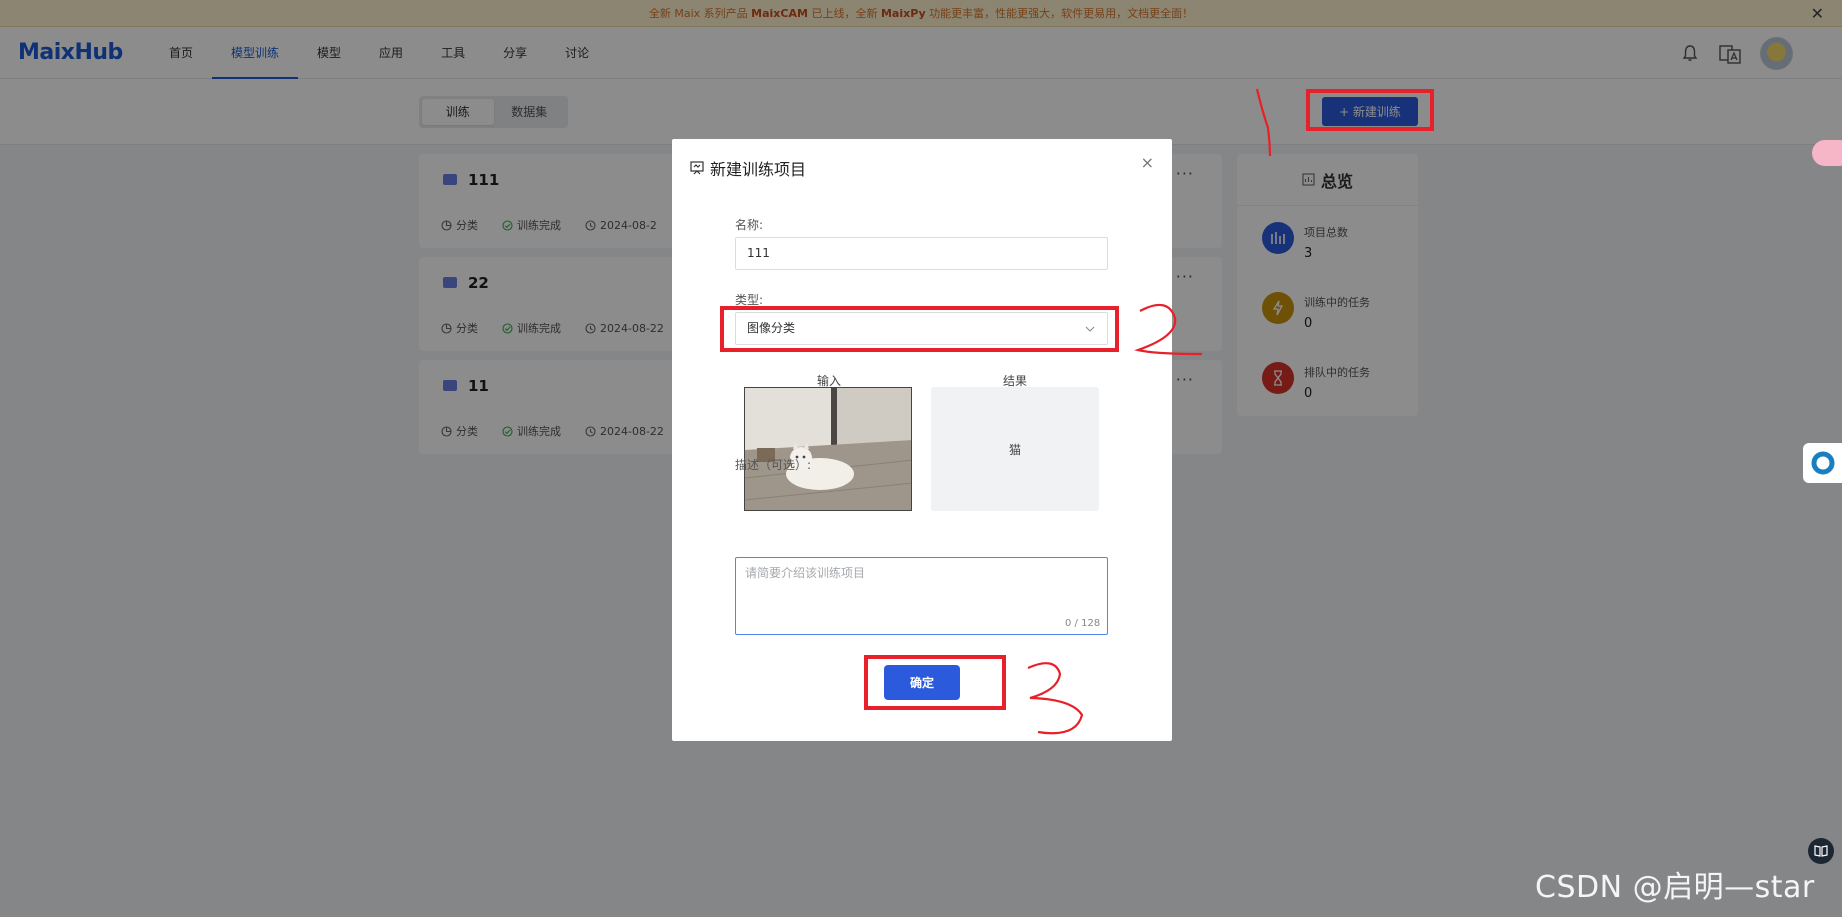  I want to click on annotation-step1-mark, so click(1263, 122).